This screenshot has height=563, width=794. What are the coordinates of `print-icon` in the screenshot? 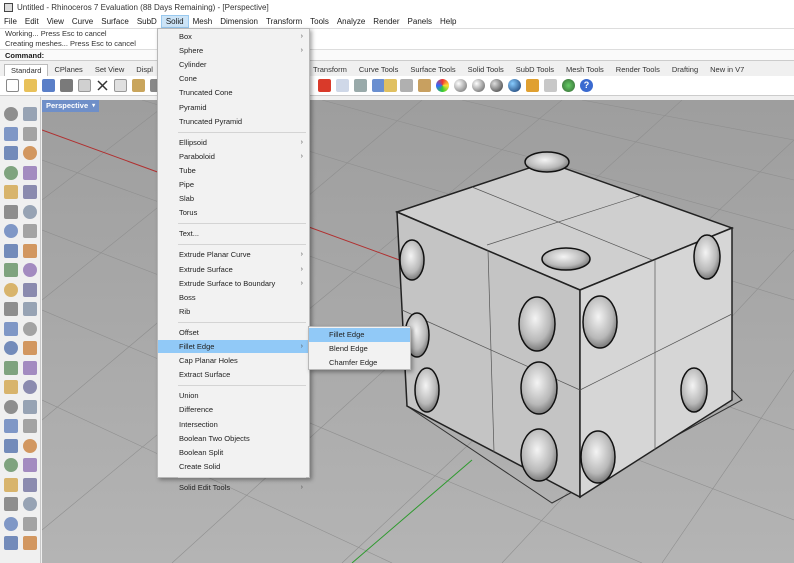 It's located at (66, 85).